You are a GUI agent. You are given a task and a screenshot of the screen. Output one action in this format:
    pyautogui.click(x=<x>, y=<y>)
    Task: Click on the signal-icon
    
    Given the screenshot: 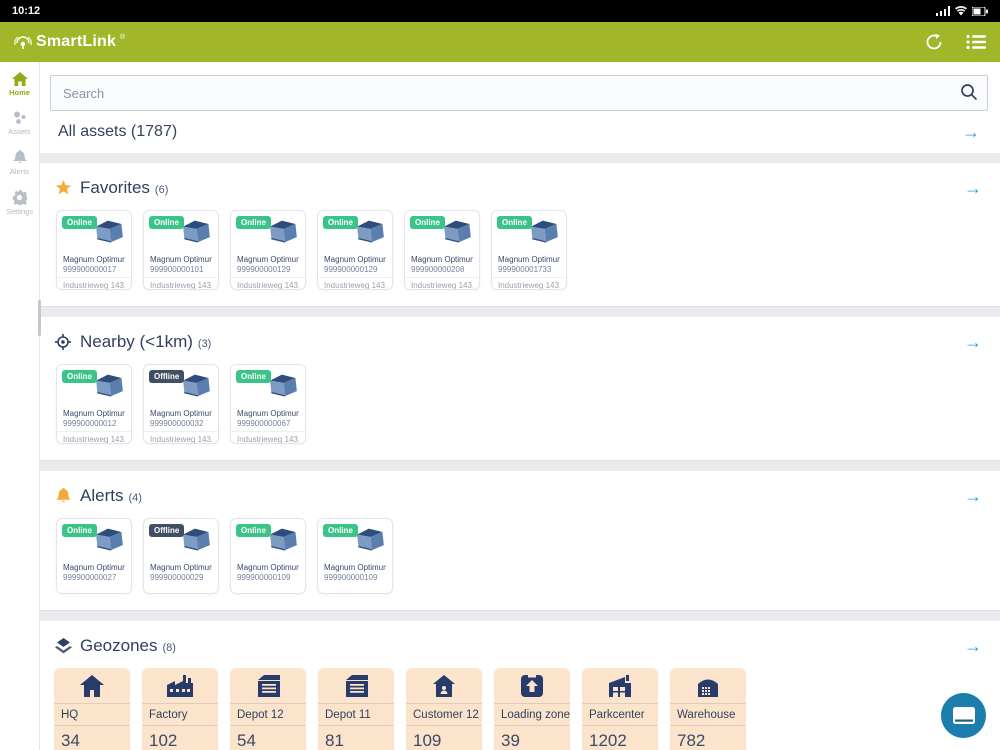 What is the action you would take?
    pyautogui.click(x=943, y=11)
    